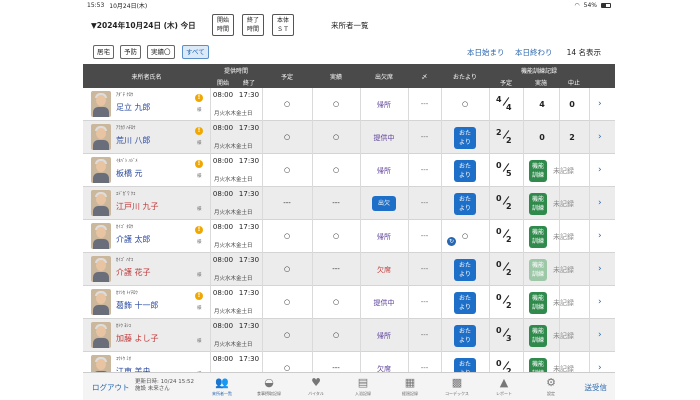 This screenshot has width=700, height=400. Describe the element at coordinates (111, 387) in the screenshot. I see `logout-button: ログアウト` at that location.